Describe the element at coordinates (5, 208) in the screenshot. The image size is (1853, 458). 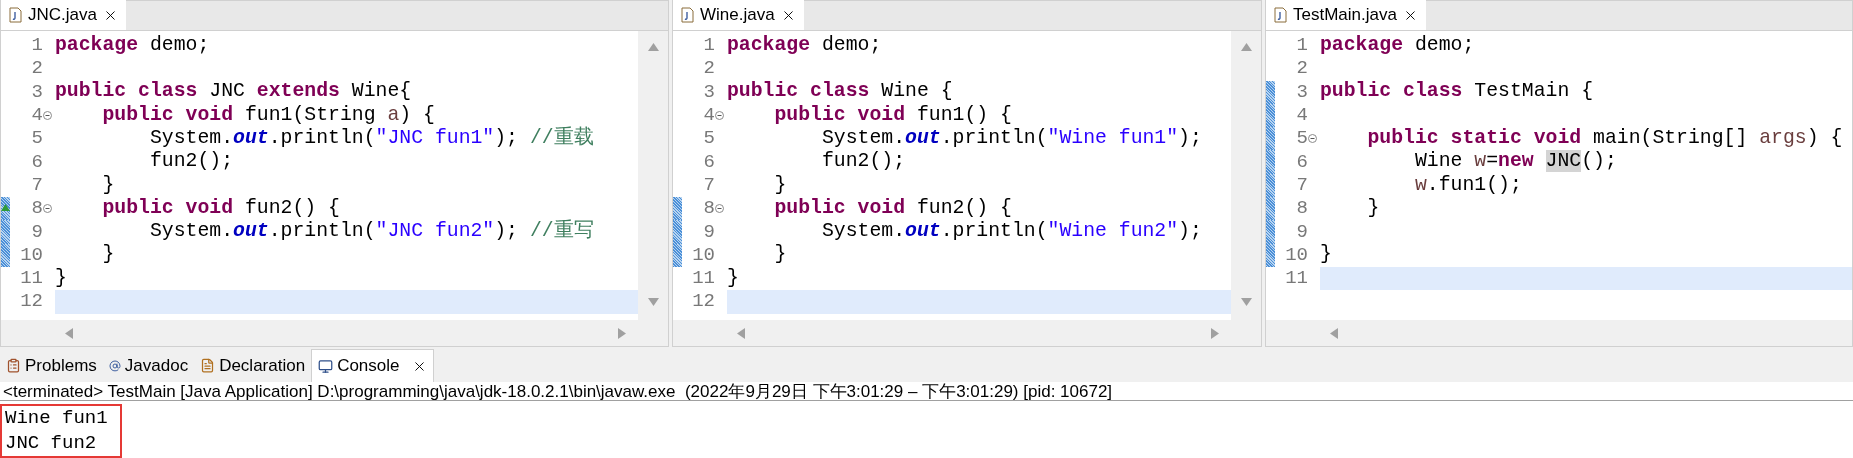
I see `triangle-icon` at that location.